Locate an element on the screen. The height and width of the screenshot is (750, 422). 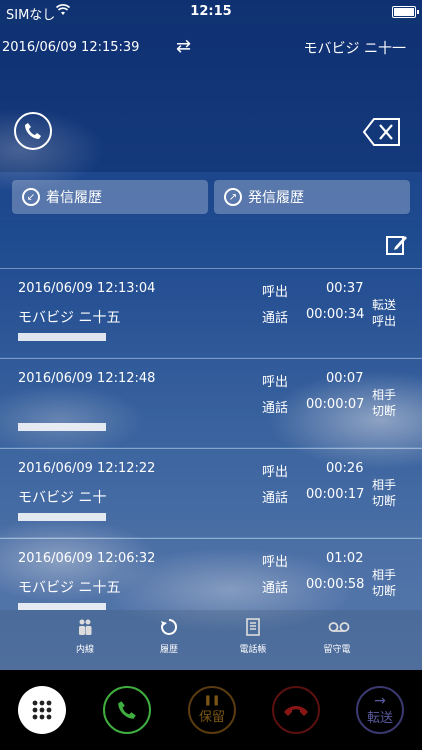
nav-history: 履歴 is located at coordinates (169, 636).